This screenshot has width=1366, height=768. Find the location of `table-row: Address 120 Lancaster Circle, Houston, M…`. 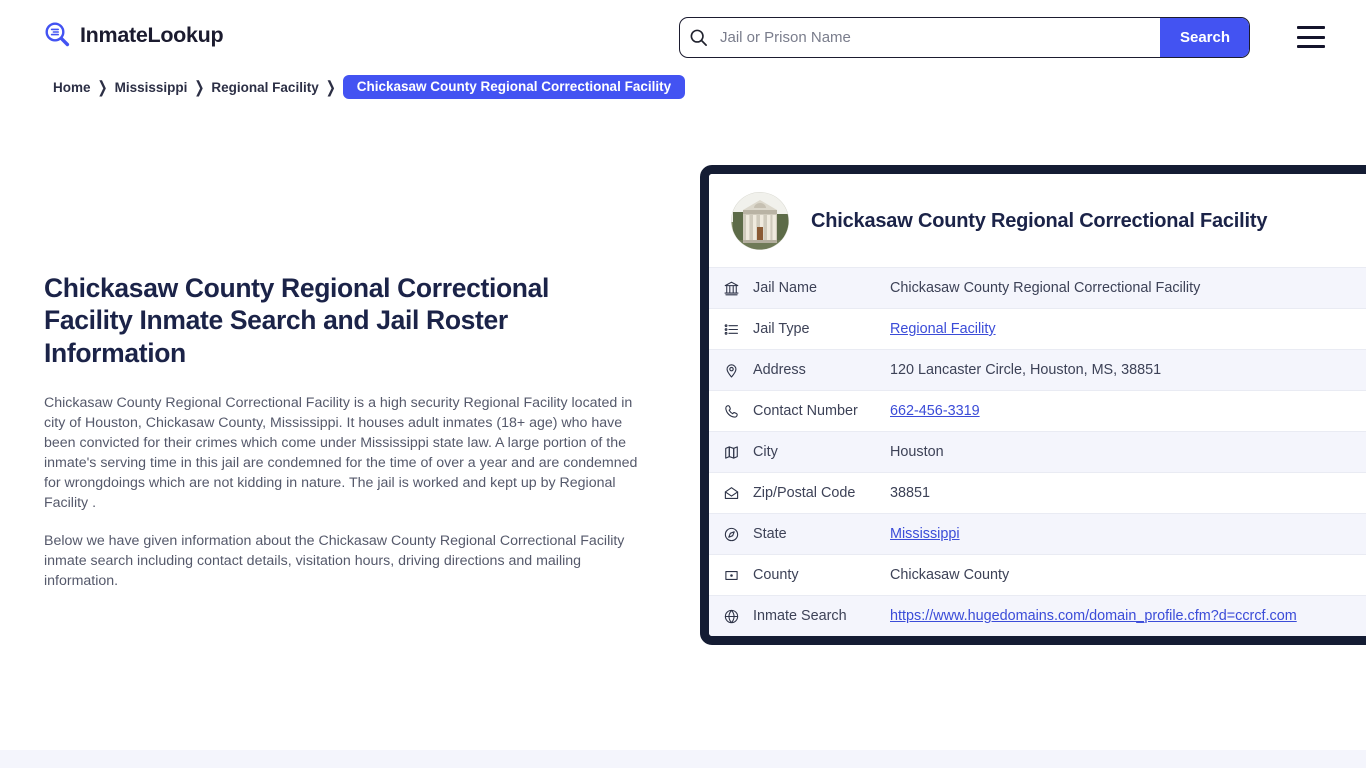

table-row: Address 120 Lancaster Circle, Houston, M… is located at coordinates (1037, 369).